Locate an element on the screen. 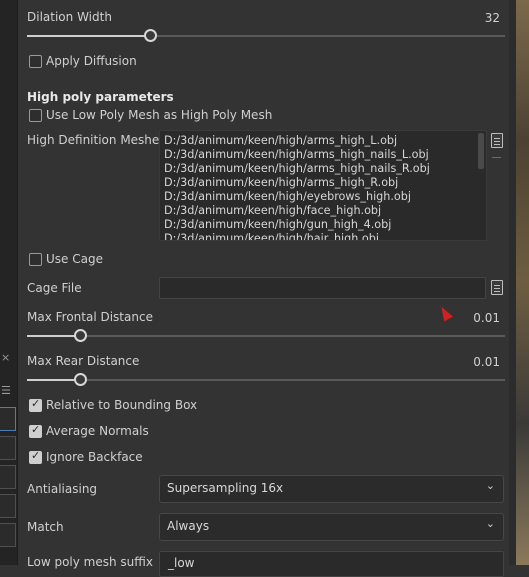 This screenshot has height=577, width=529. average-normals-checkbox is located at coordinates (35, 430).